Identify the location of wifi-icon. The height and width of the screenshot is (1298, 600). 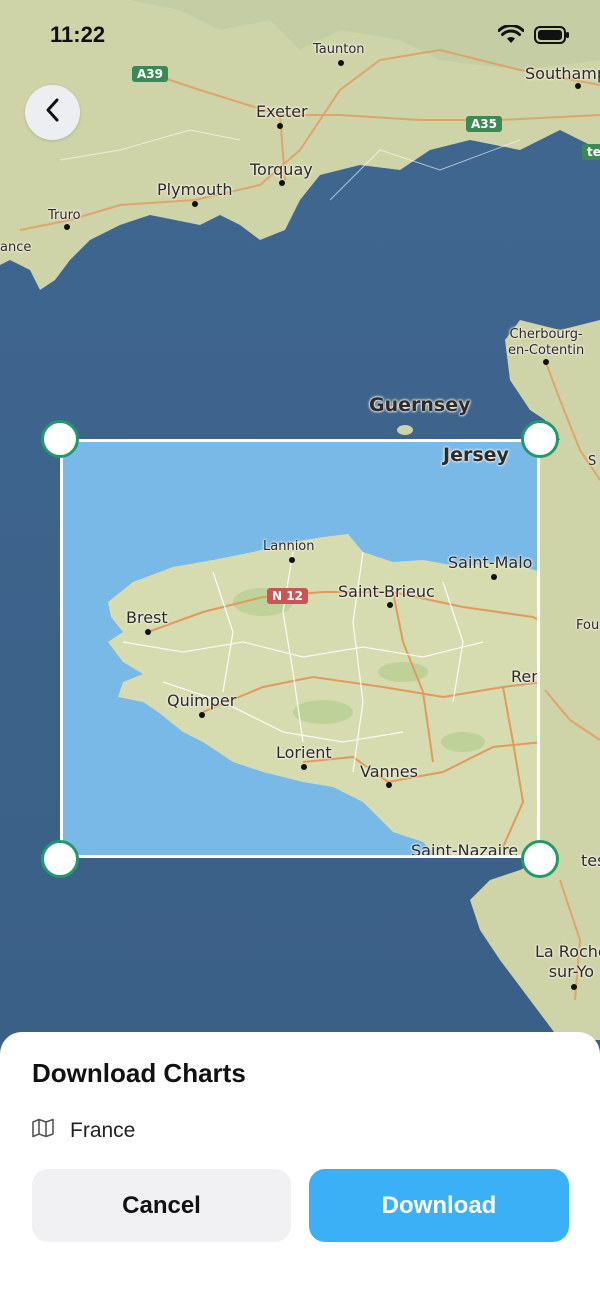
(511, 37).